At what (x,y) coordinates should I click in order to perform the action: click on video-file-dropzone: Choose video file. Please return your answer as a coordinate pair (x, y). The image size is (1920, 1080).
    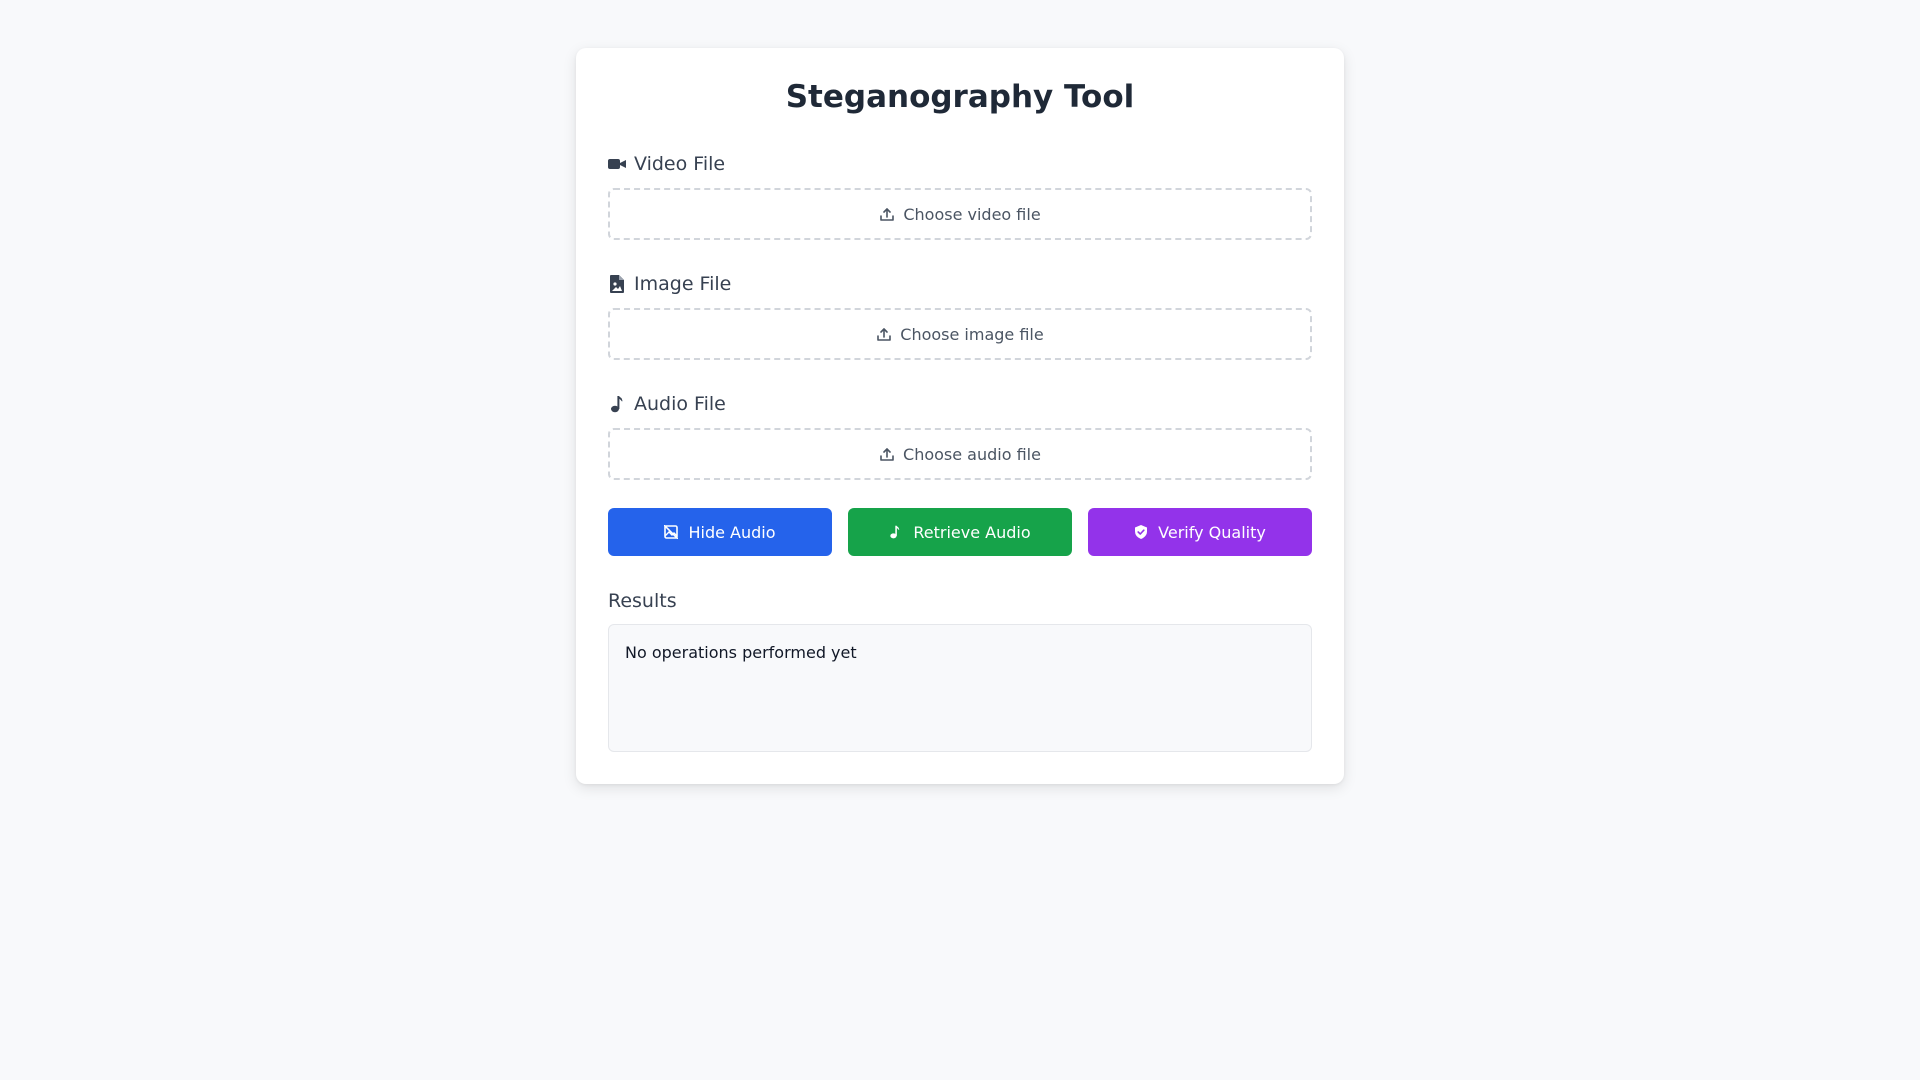
    Looking at the image, I should click on (960, 214).